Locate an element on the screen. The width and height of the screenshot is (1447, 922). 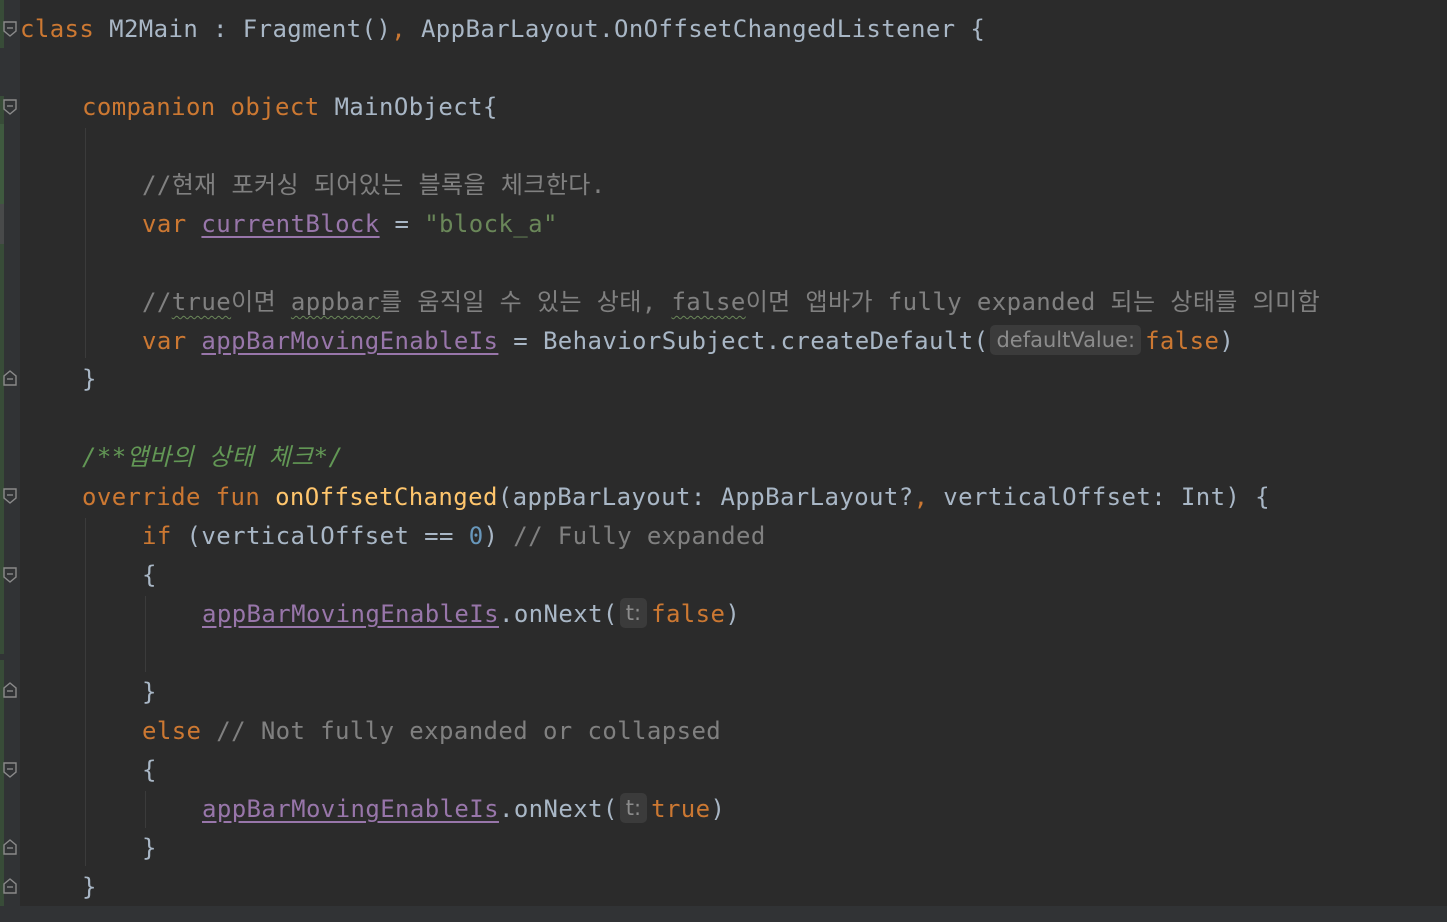
comment-token: true is located at coordinates (201, 302).